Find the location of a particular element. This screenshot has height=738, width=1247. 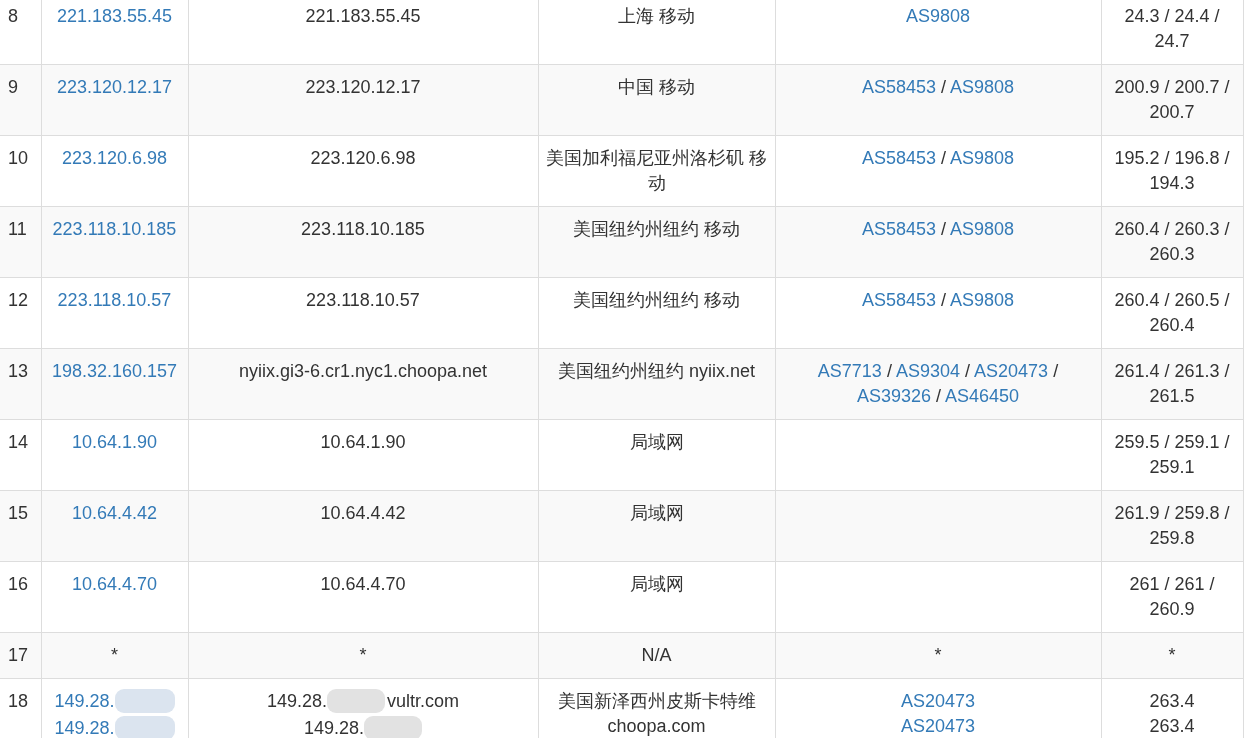

latency-text: * is located at coordinates (1172, 655).